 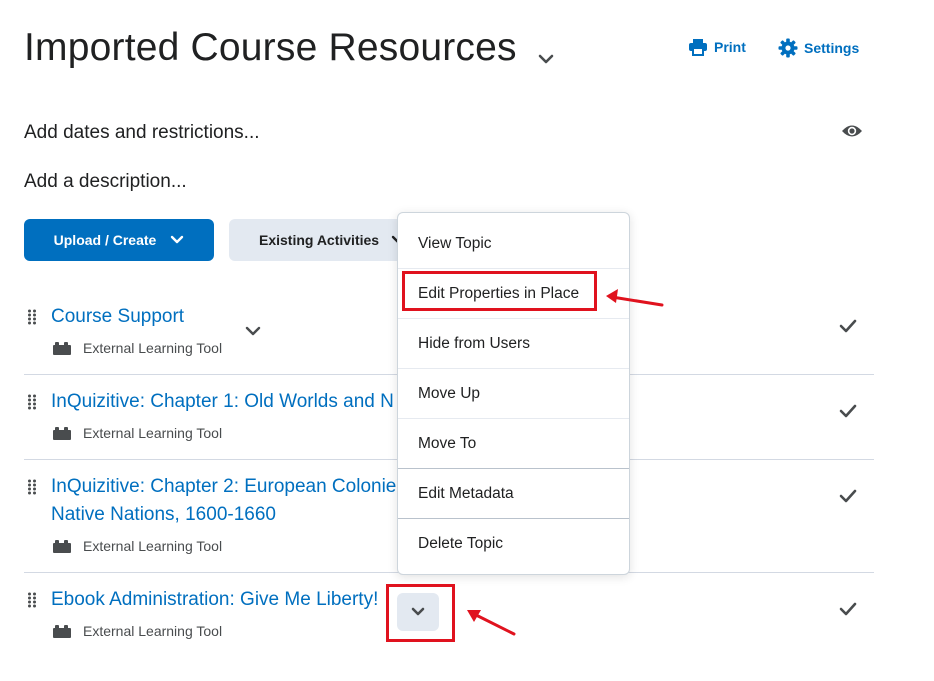 What do you see at coordinates (214, 600) in the screenshot?
I see `topic-title-link: Ebook Administration: Give Me Liberty!` at bounding box center [214, 600].